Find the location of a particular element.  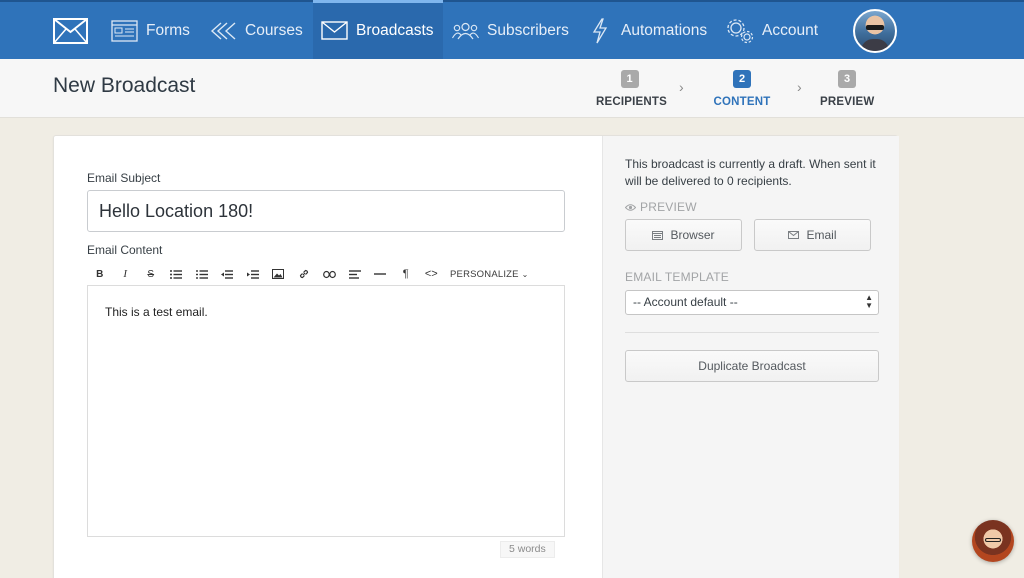

gears-icon is located at coordinates (740, 31).